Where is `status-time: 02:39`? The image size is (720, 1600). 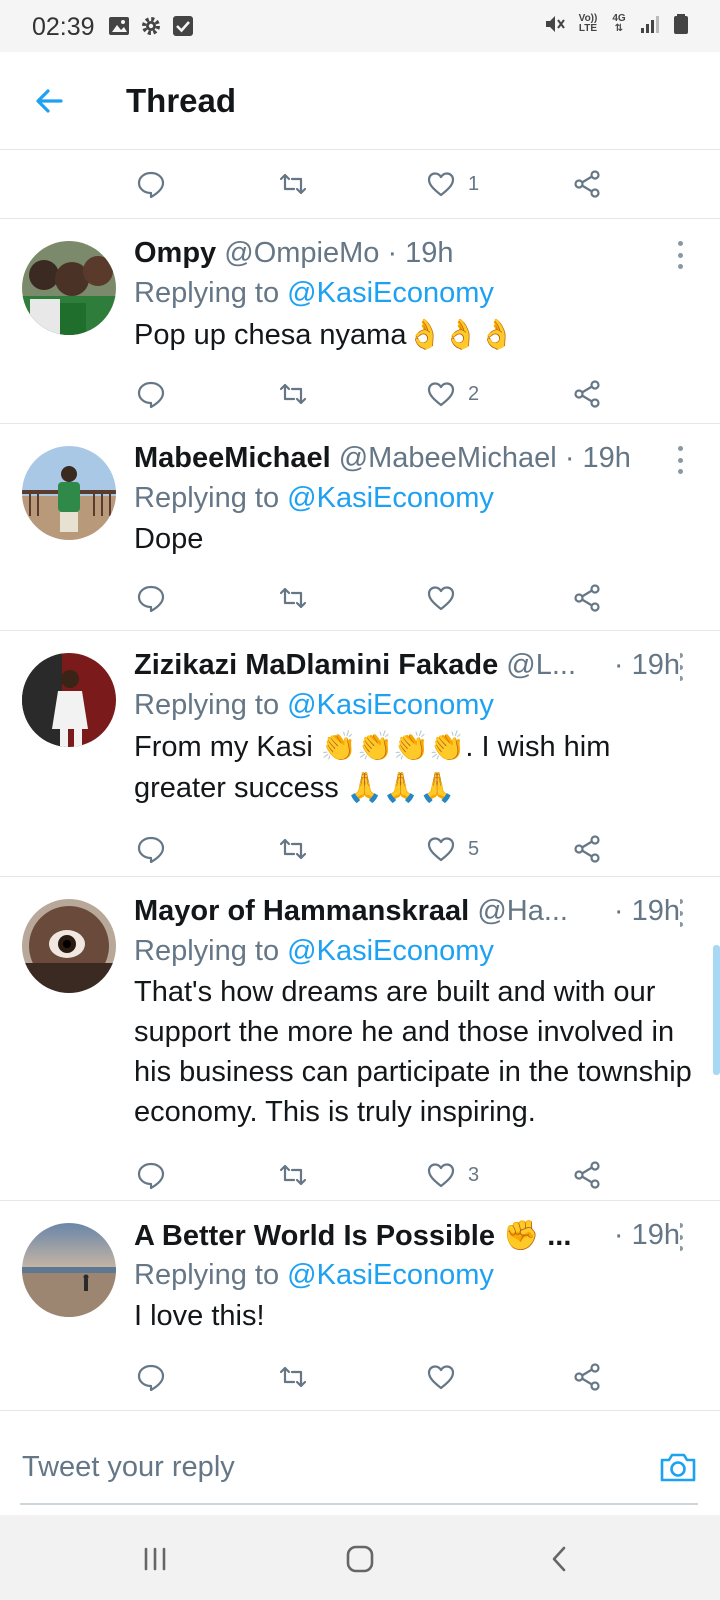 status-time: 02:39 is located at coordinates (63, 27).